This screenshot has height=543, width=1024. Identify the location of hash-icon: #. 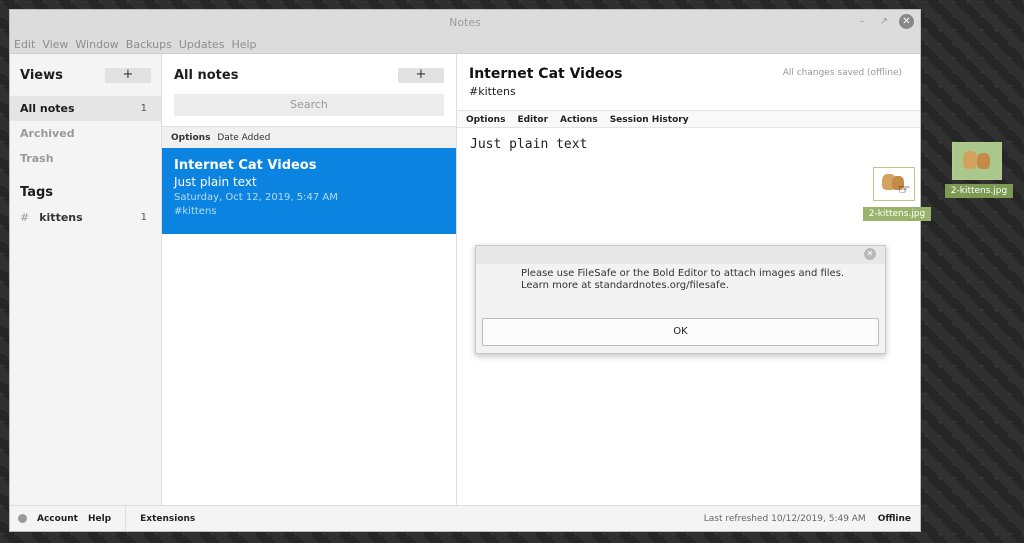
(25, 217).